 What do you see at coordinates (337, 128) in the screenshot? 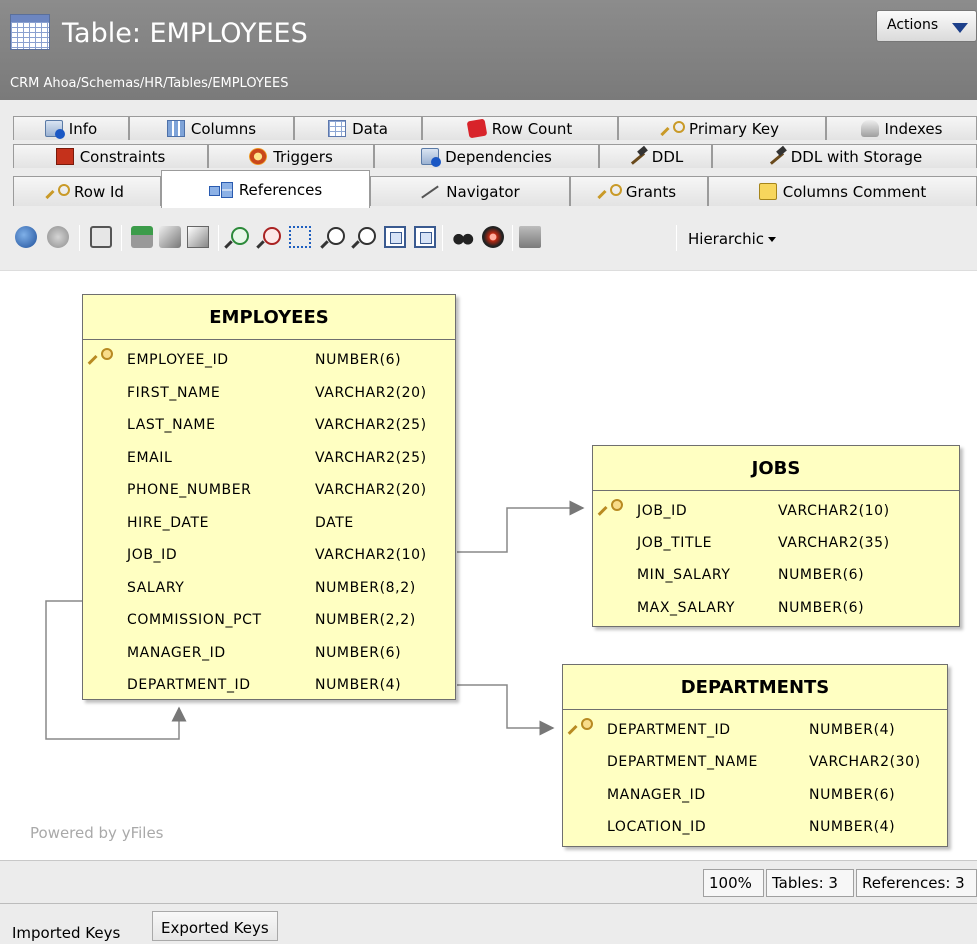
I see `data-grid-icon` at bounding box center [337, 128].